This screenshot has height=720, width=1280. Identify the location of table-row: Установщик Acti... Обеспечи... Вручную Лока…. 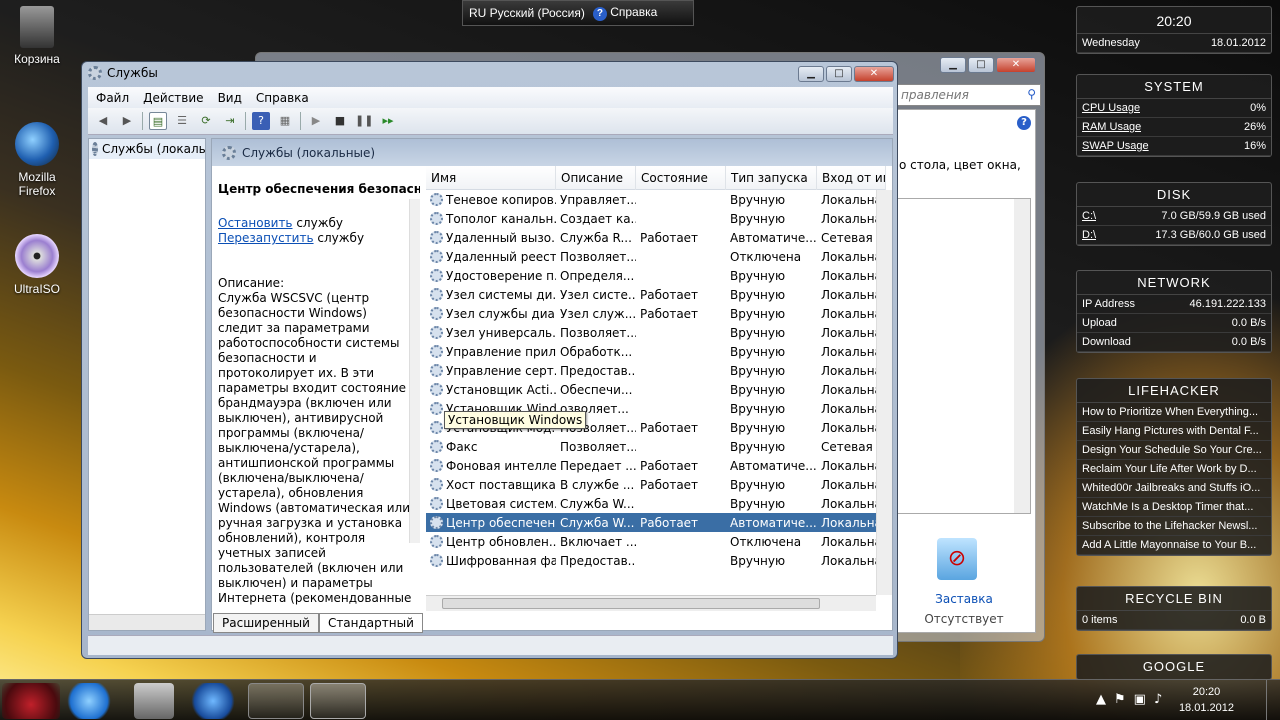
(656, 389).